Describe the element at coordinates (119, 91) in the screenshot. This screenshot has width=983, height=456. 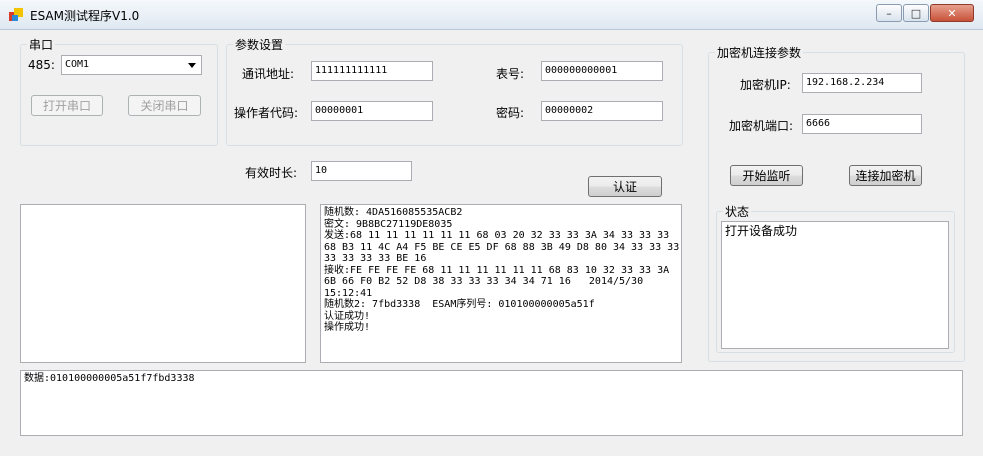
I see `serial-group: 串口` at that location.